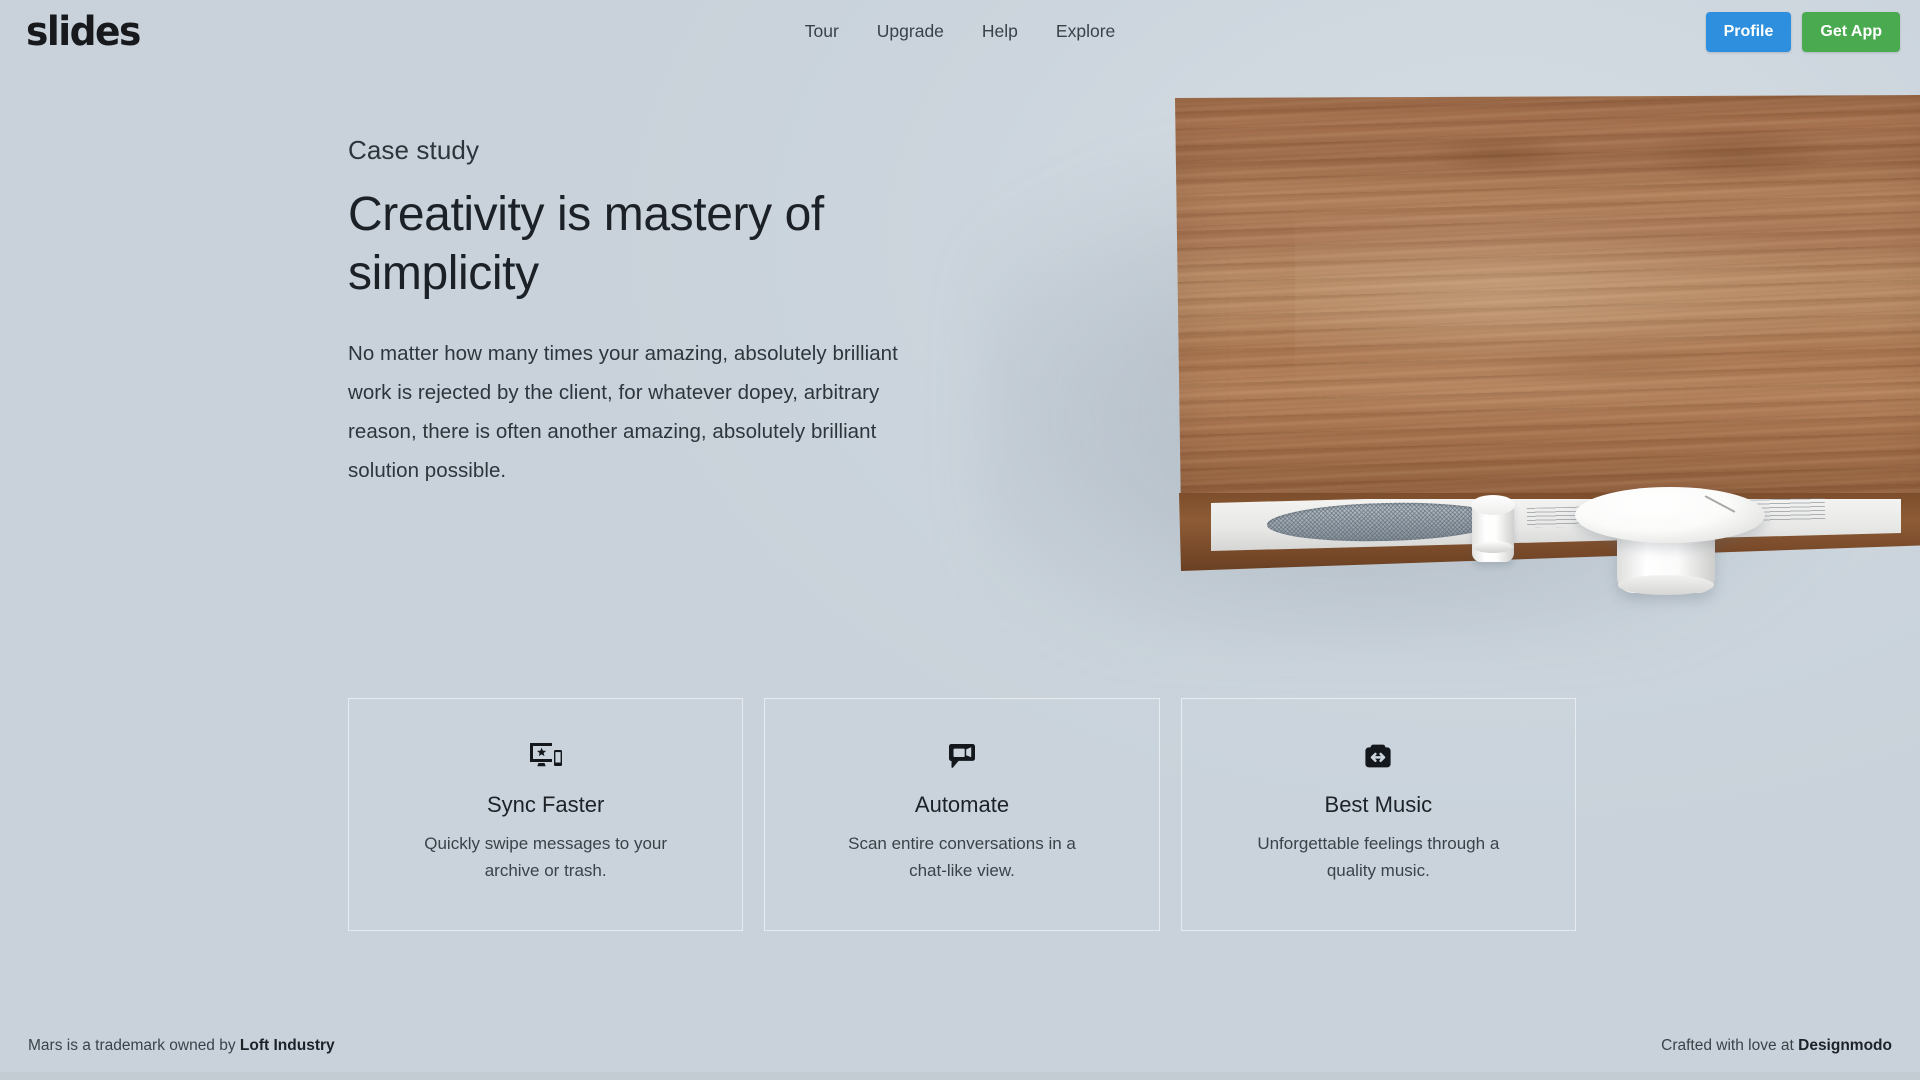 The height and width of the screenshot is (1080, 1920). Describe the element at coordinates (1085, 31) in the screenshot. I see `nav-link-explore: Explore` at that location.